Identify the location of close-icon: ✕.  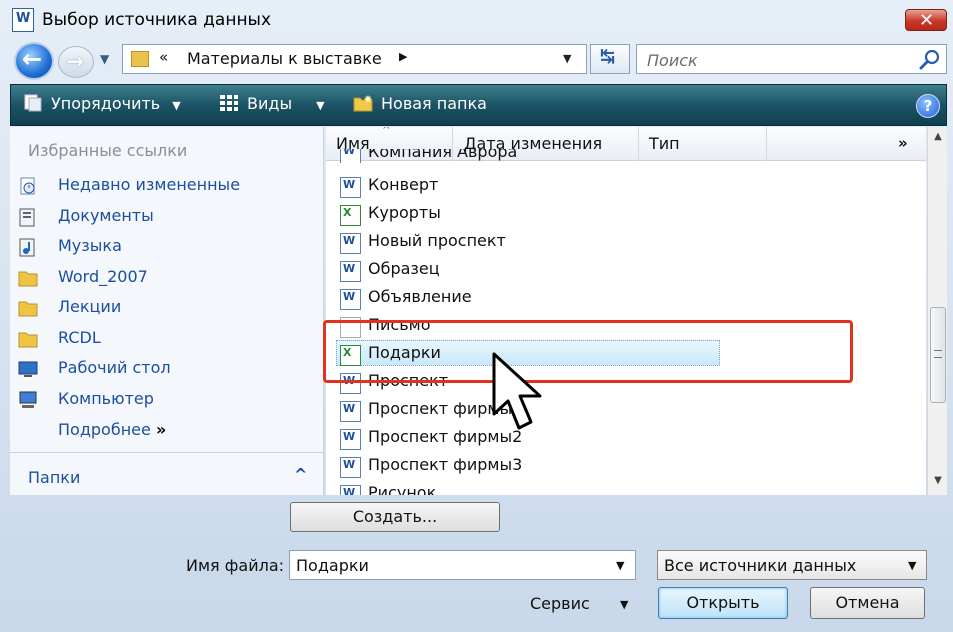
(927, 20).